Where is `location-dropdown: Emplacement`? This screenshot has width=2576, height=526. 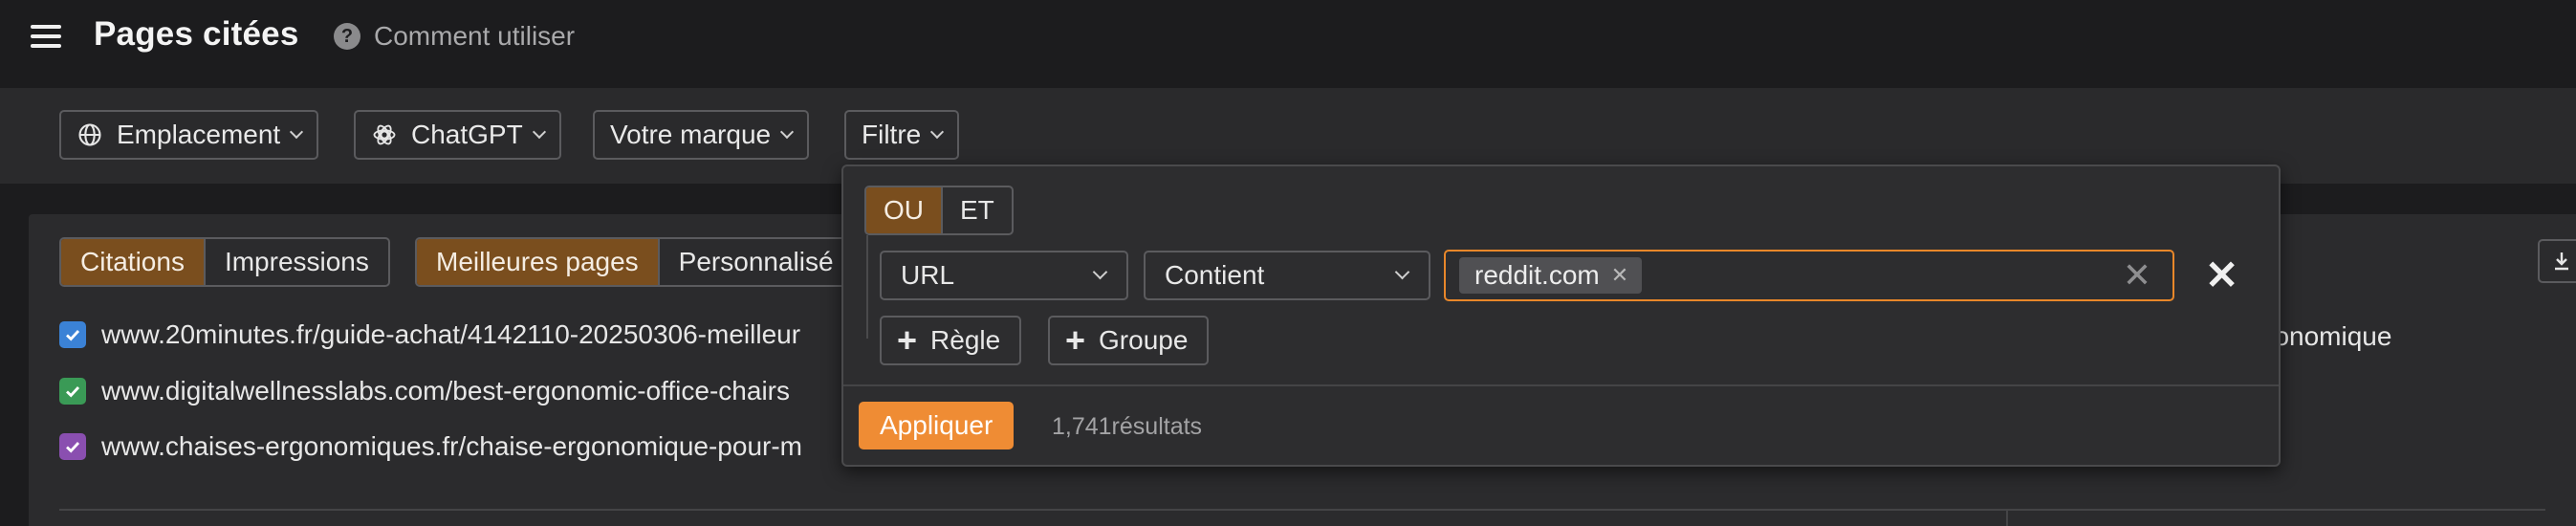
location-dropdown: Emplacement is located at coordinates (189, 135).